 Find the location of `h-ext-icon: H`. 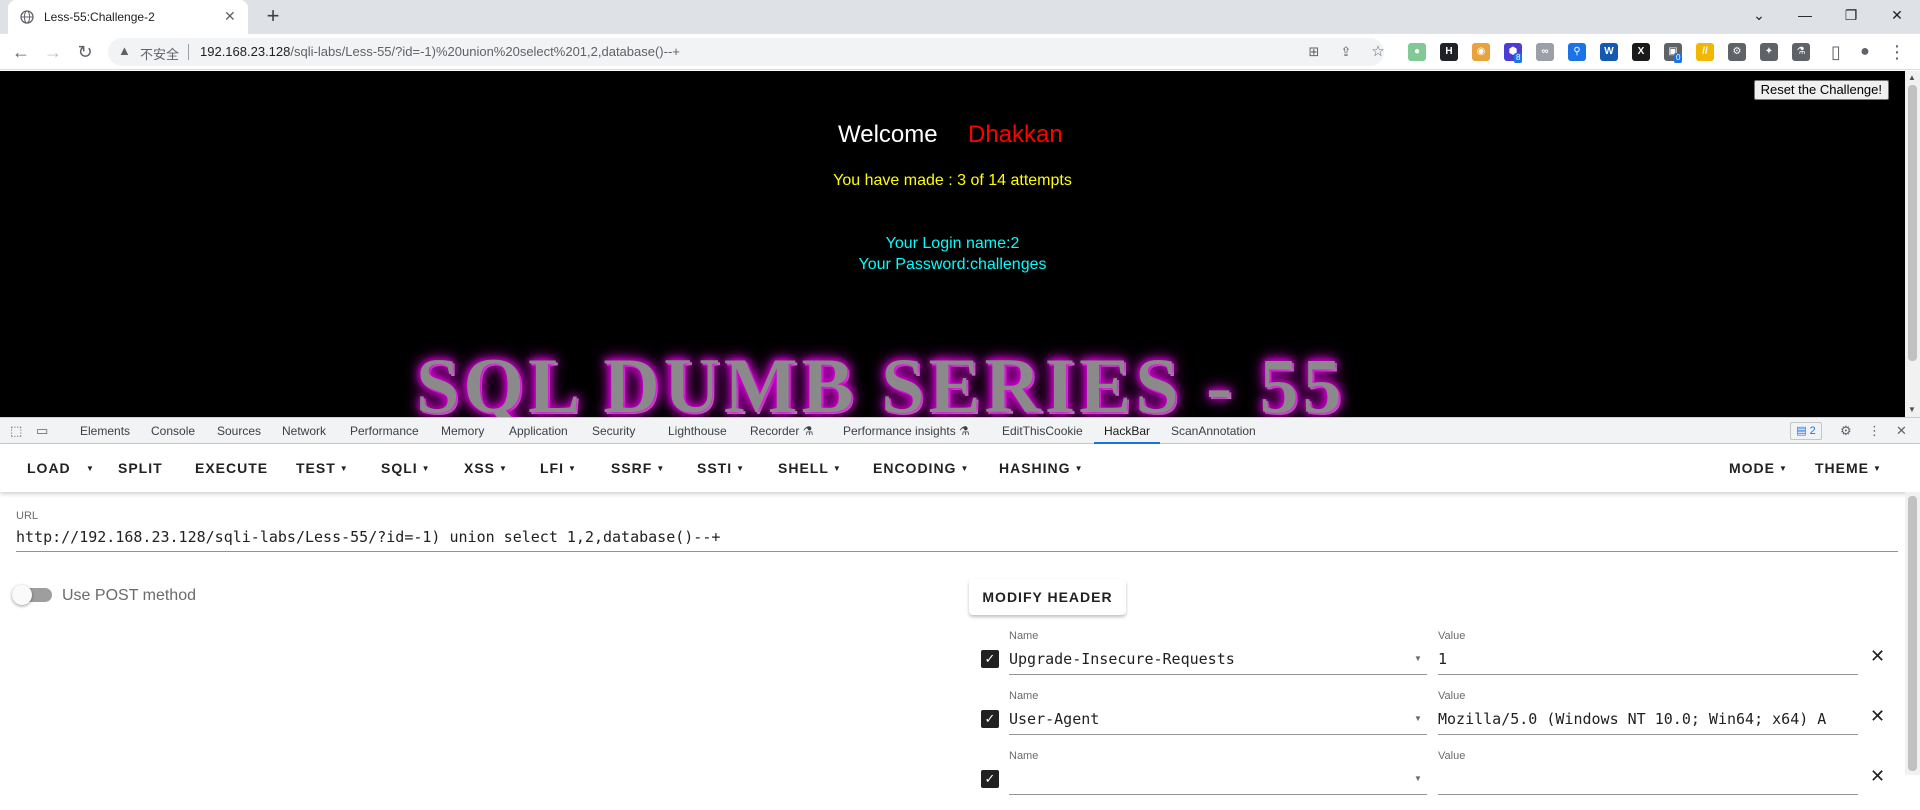

h-ext-icon: H is located at coordinates (1449, 52).